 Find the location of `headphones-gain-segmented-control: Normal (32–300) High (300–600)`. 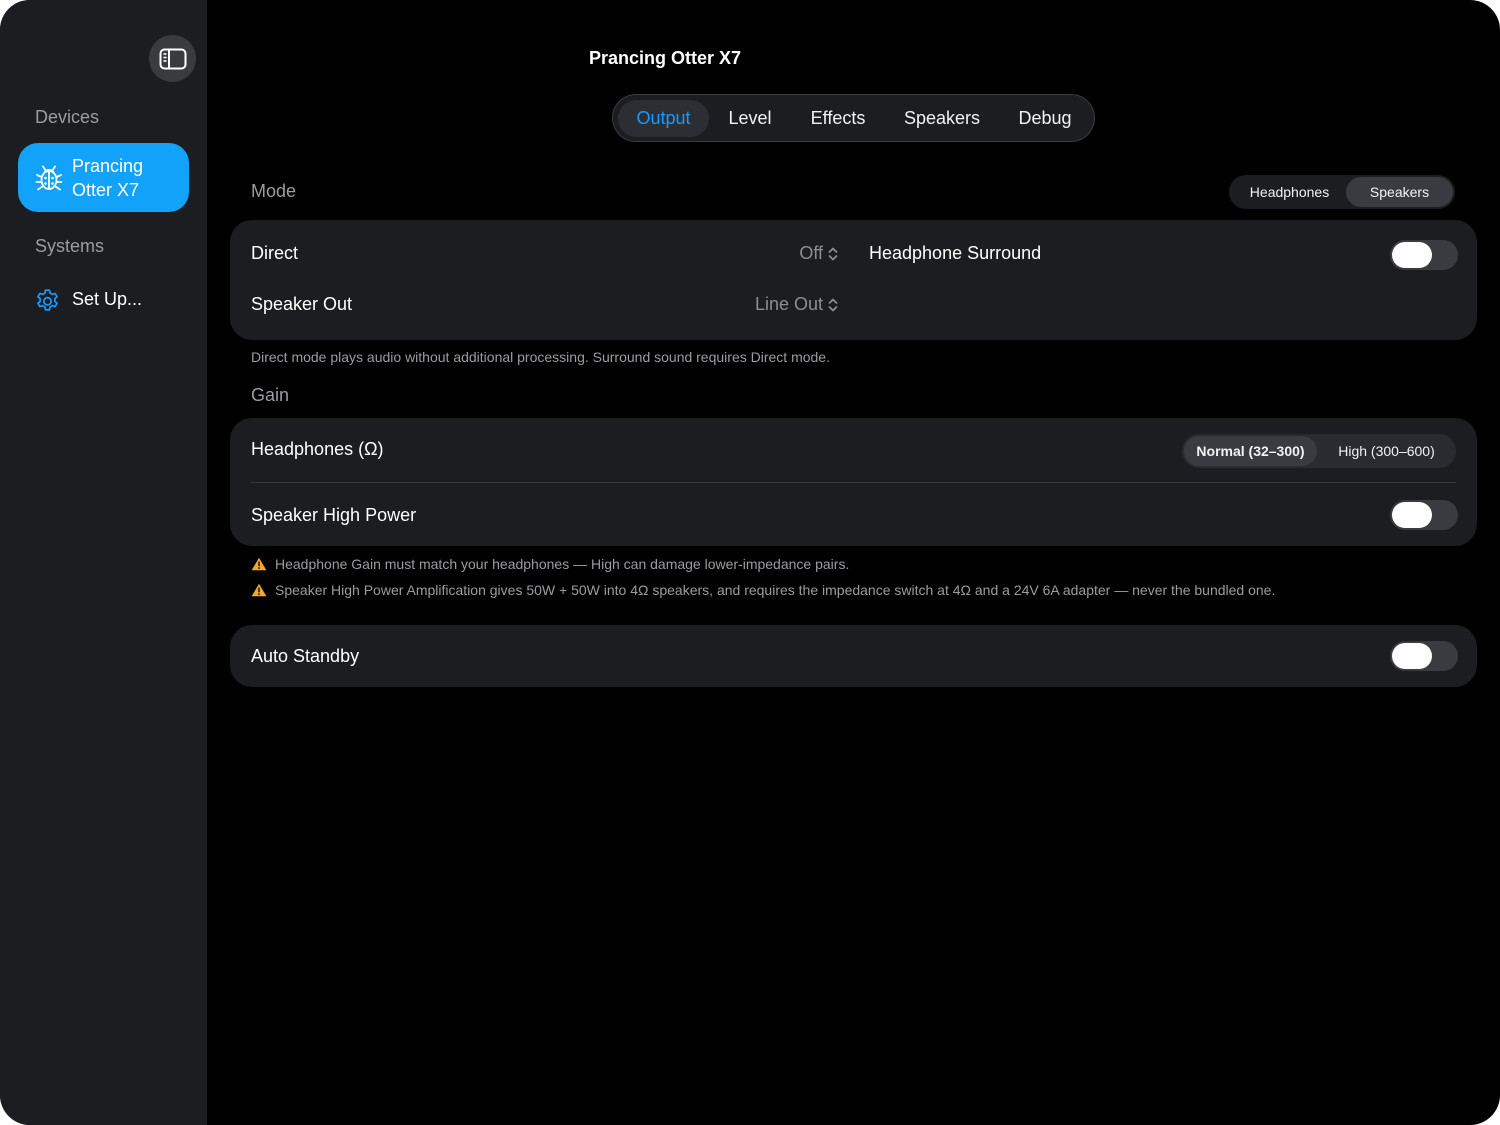

headphones-gain-segmented-control: Normal (32–300) High (300–600) is located at coordinates (1319, 451).